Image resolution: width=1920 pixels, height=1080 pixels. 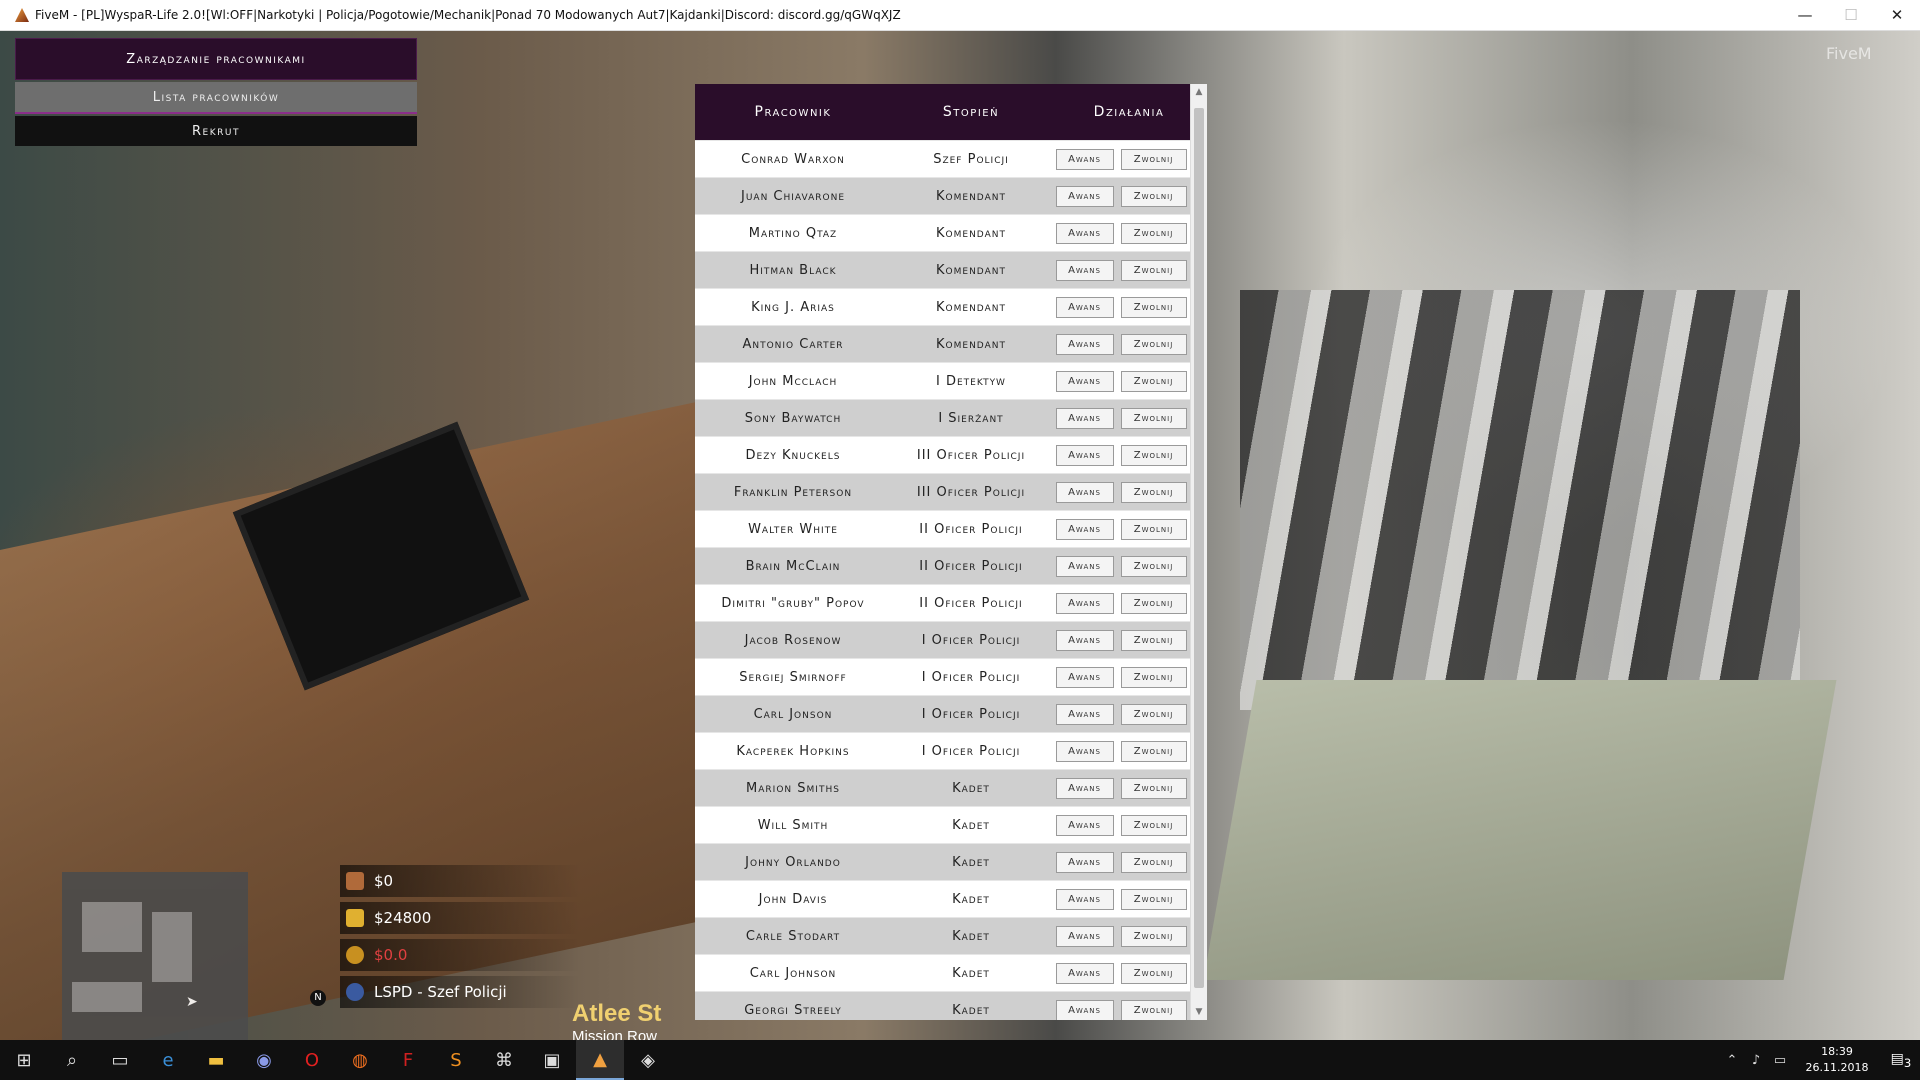 I want to click on player-arrow-icon: ➤, so click(x=192, y=1002).